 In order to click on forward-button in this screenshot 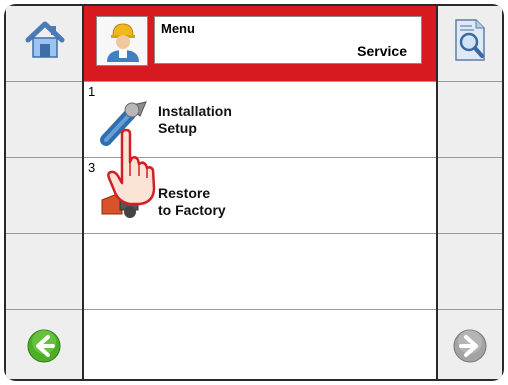, I will do `click(470, 344)`.